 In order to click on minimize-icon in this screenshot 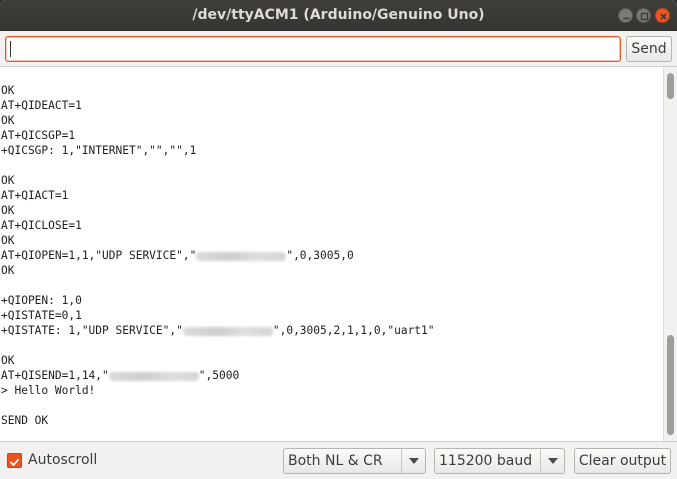, I will do `click(626, 18)`.